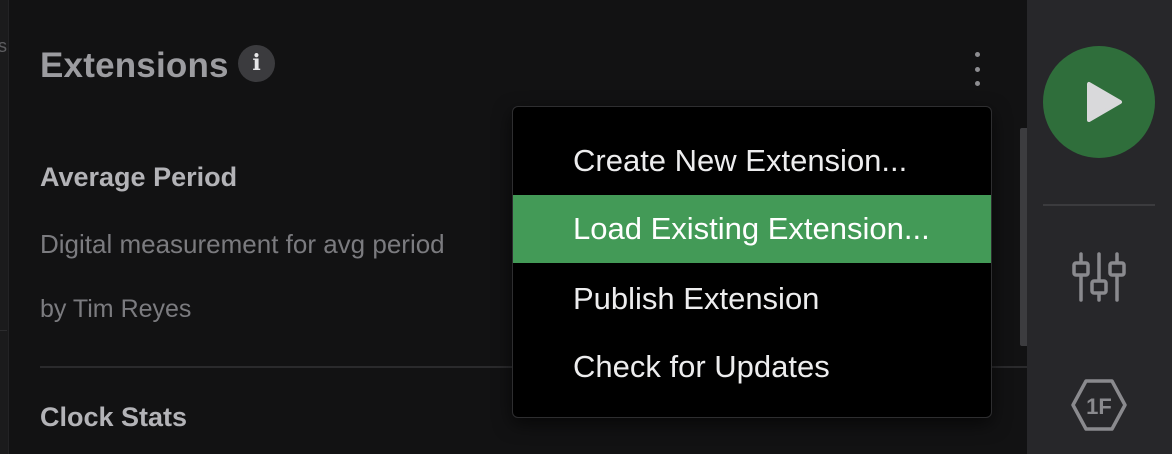 The height and width of the screenshot is (454, 1172). I want to click on badge-text: 1F, so click(1099, 406).